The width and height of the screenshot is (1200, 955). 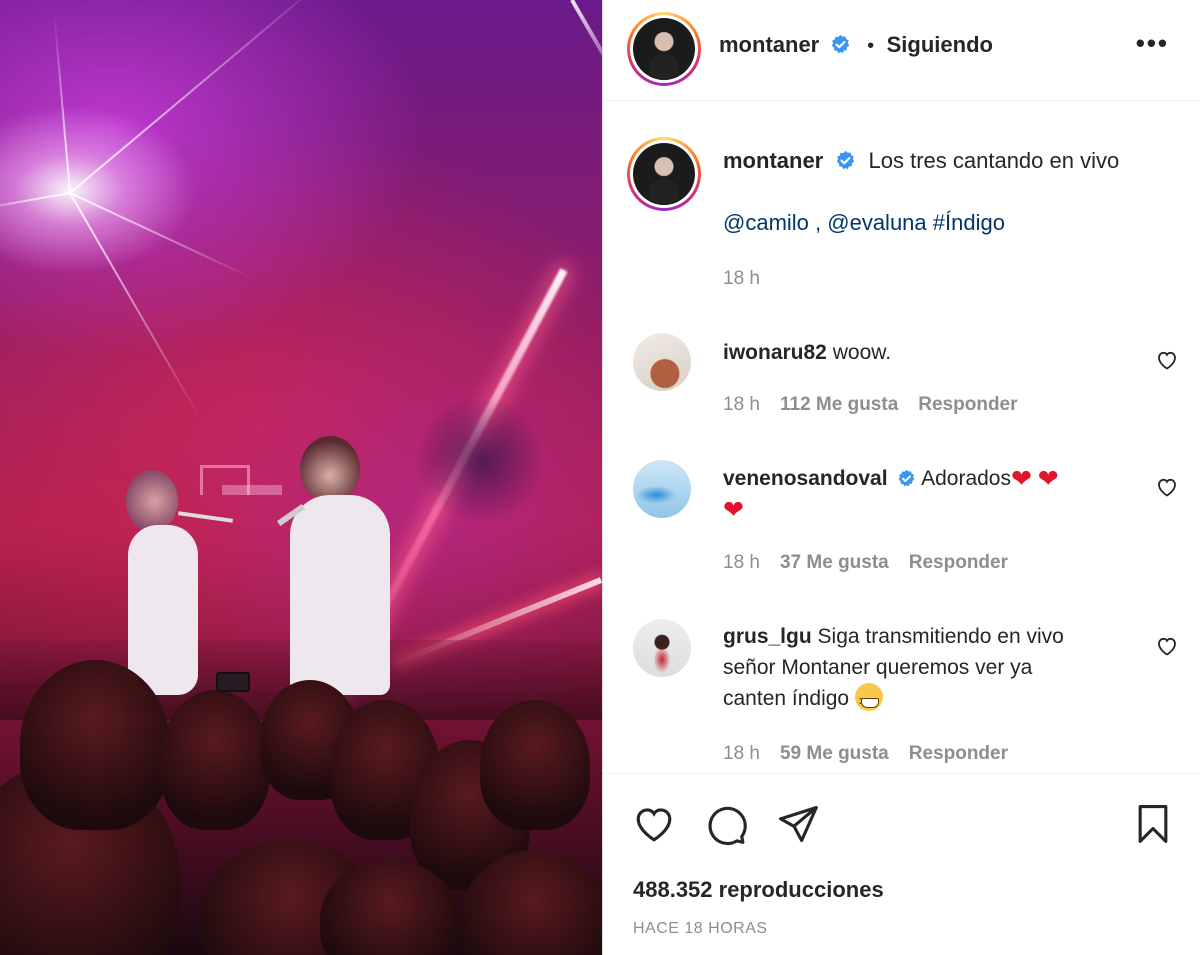 What do you see at coordinates (940, 636) in the screenshot?
I see `comment-text-line: Siga transmitiendo en vivo` at bounding box center [940, 636].